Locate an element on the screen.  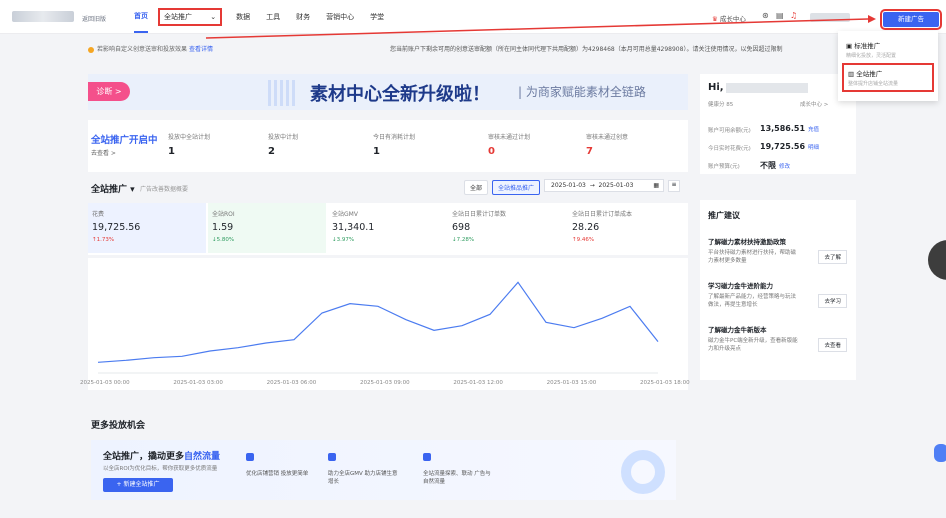
budget-value: 不限 修改 is located at coordinates (775, 165).